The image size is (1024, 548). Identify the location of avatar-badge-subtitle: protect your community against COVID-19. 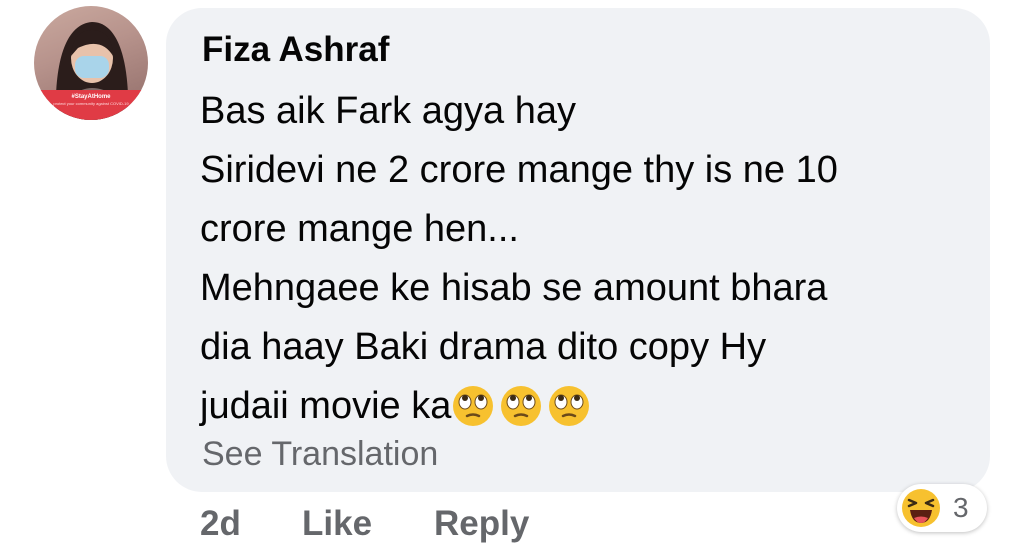
(91, 103).